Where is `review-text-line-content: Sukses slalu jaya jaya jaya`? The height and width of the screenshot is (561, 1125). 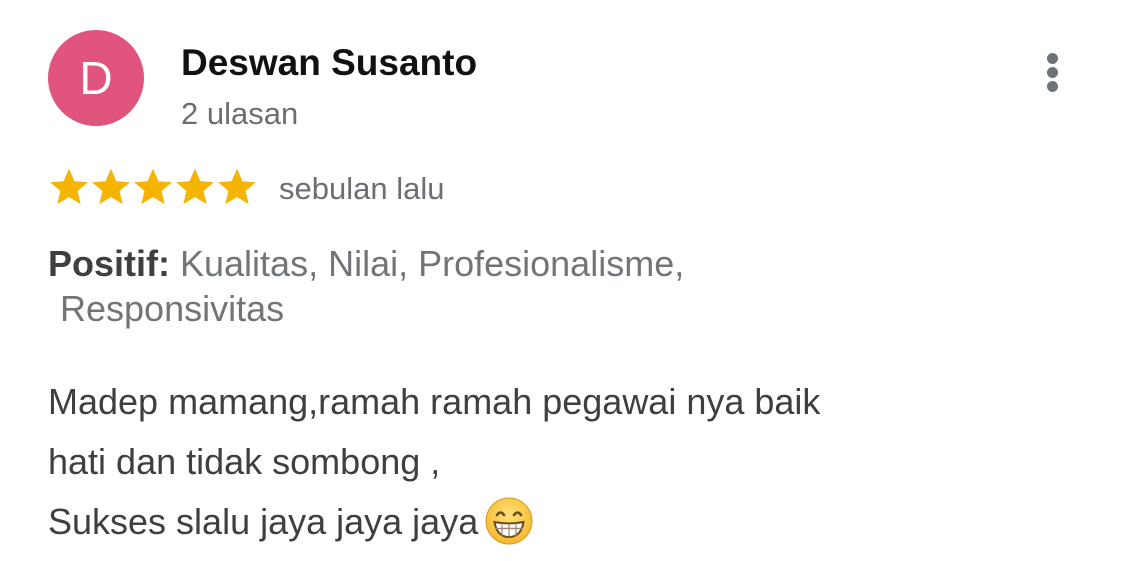
review-text-line-content: Sukses slalu jaya jaya jaya is located at coordinates (263, 521).